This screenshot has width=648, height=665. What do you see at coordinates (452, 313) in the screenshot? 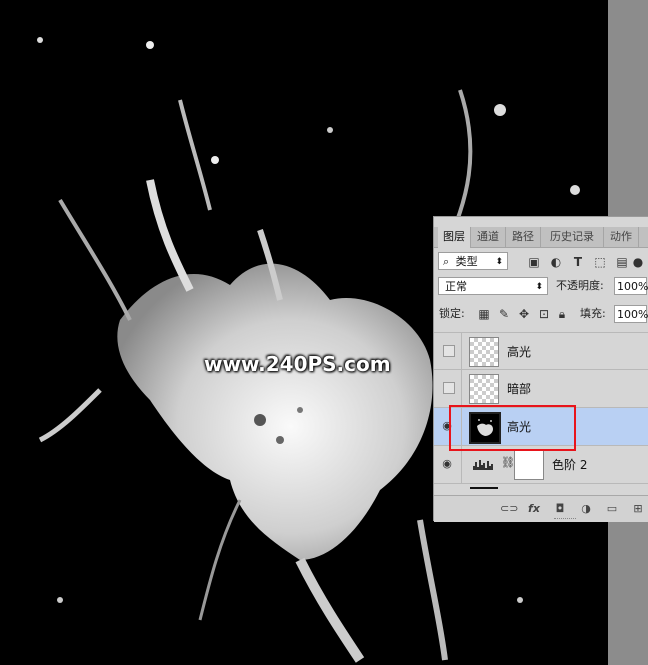
I see `lock-label: 锁定:` at bounding box center [452, 313].